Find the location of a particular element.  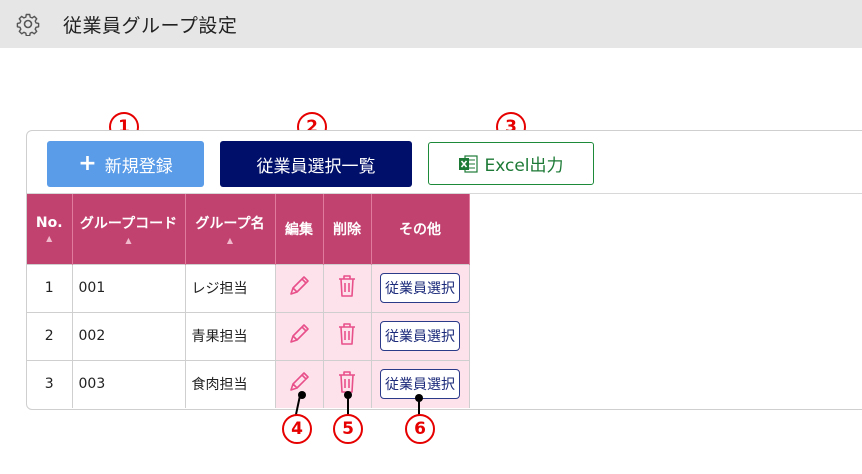

table-header-row: No. ▲ グループコード ▲ グループ名 ▲ 編集 削除 その他 is located at coordinates (248, 229).